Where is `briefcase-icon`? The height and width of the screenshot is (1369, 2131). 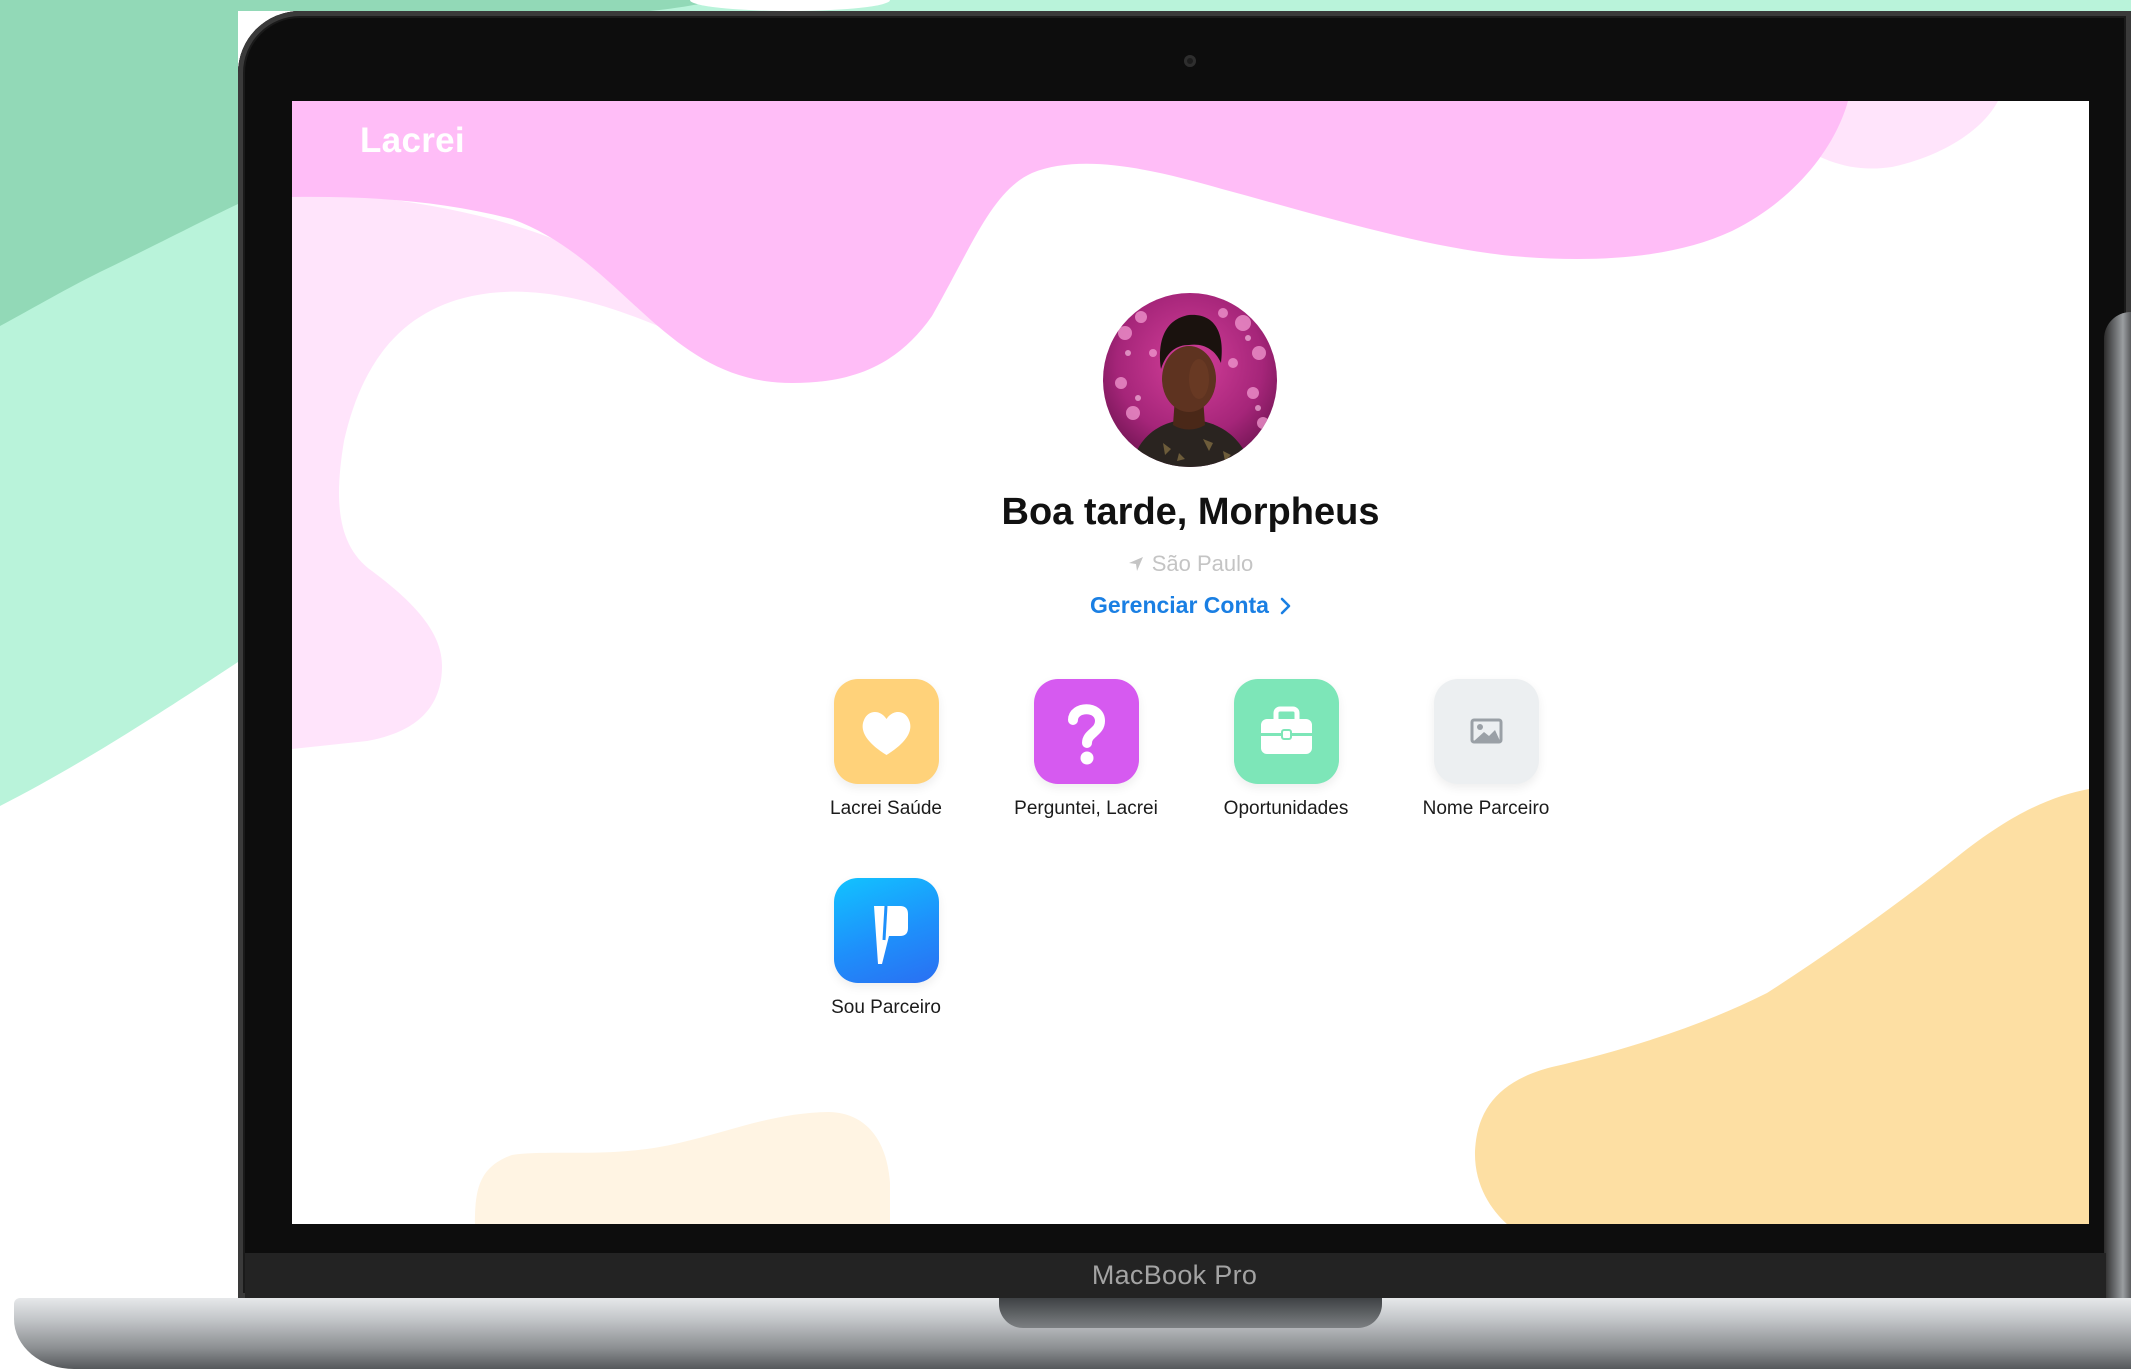
briefcase-icon is located at coordinates (1286, 730).